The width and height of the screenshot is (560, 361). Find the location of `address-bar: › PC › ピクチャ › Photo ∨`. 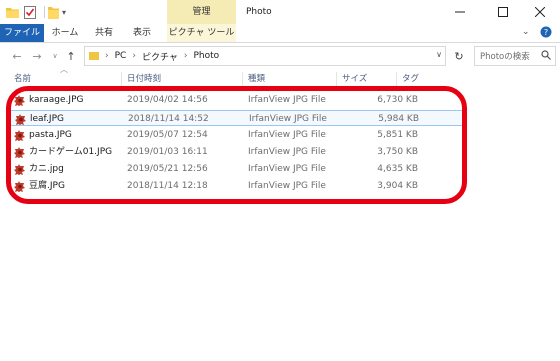

address-bar: › PC › ピクチャ › Photo ∨ is located at coordinates (265, 56).